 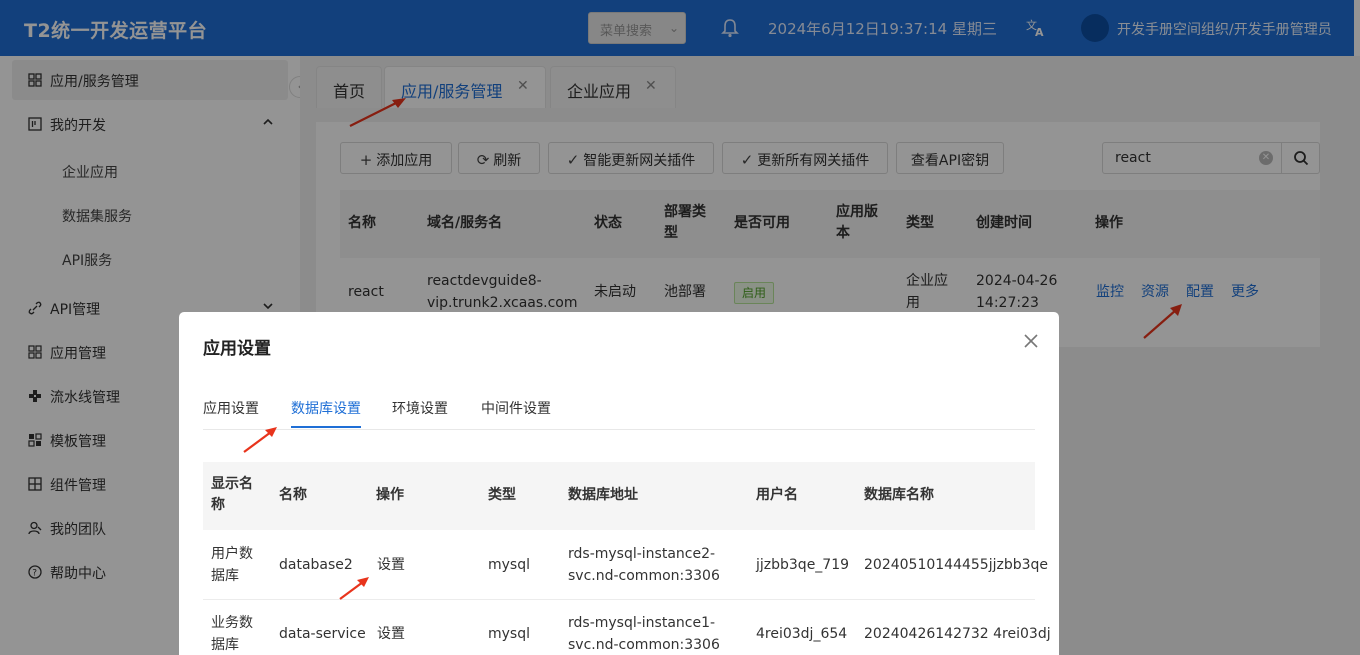 What do you see at coordinates (391, 565) in the screenshot?
I see `row1-settings-link: 设置` at bounding box center [391, 565].